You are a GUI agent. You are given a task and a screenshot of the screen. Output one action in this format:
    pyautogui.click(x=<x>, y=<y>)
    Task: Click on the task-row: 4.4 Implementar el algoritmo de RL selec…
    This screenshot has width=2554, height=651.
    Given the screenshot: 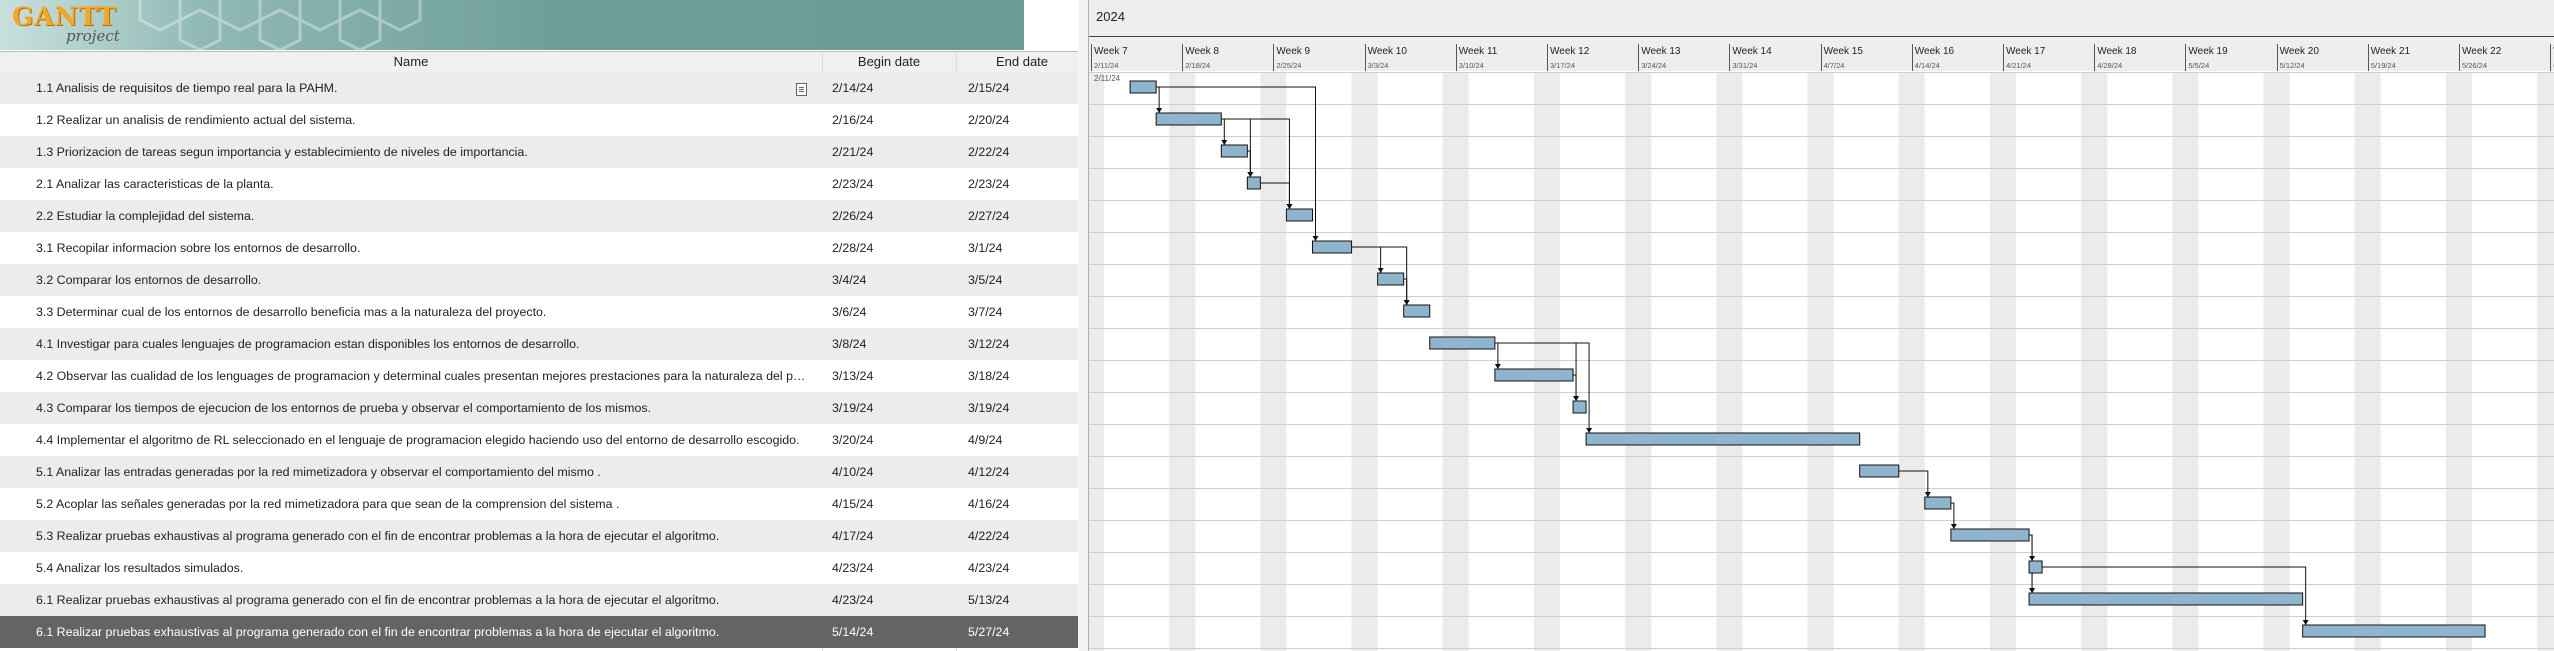 What is the action you would take?
    pyautogui.click(x=544, y=440)
    